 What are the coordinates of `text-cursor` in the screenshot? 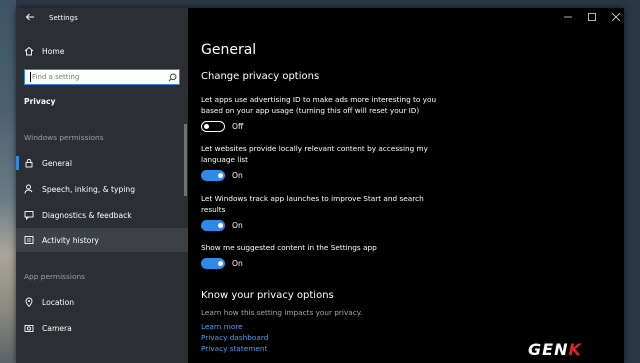 It's located at (30, 77).